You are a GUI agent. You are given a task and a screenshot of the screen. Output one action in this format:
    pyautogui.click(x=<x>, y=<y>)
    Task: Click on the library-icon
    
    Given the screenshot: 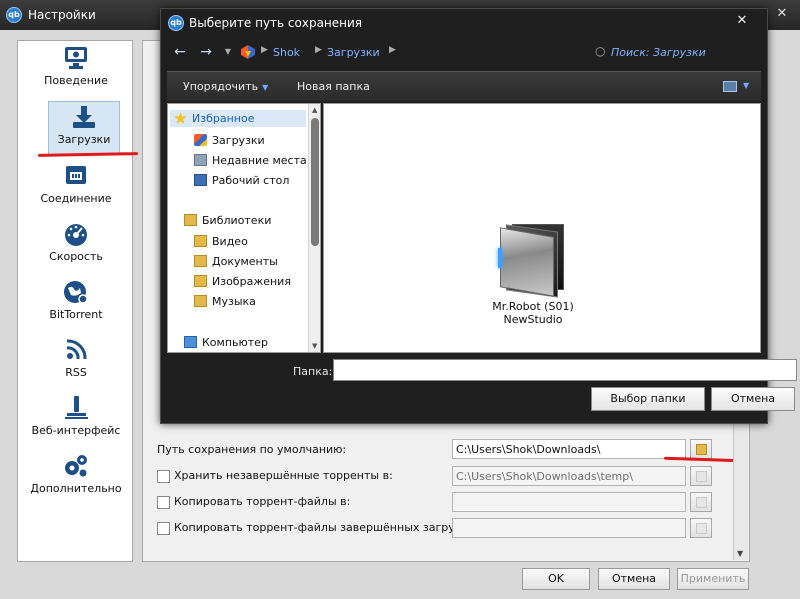 What is the action you would take?
    pyautogui.click(x=248, y=52)
    